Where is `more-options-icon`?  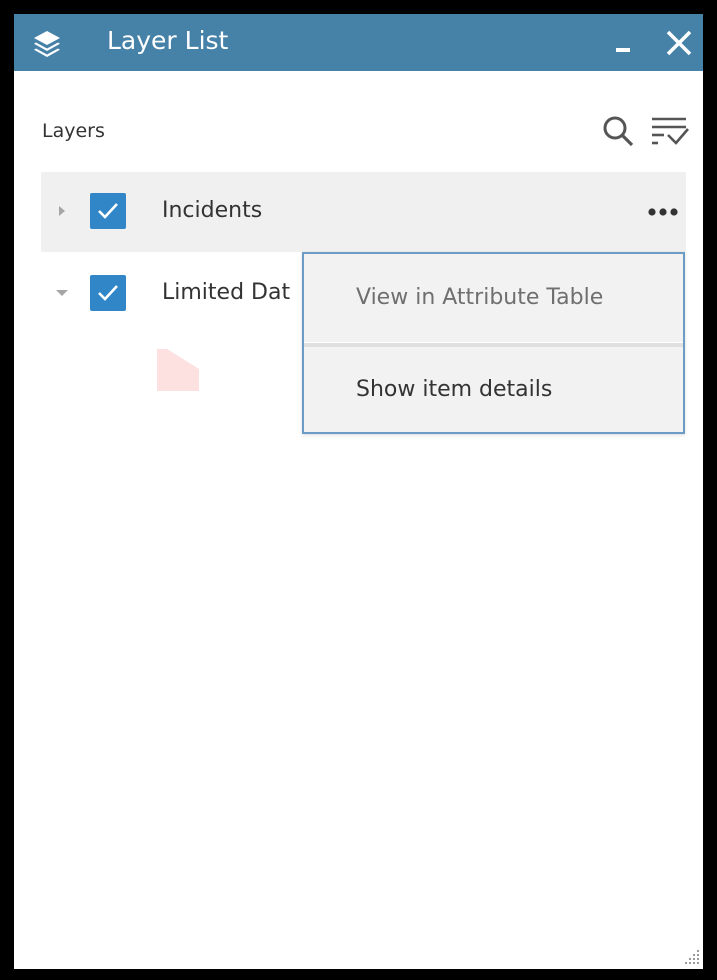 more-options-icon is located at coordinates (663, 212).